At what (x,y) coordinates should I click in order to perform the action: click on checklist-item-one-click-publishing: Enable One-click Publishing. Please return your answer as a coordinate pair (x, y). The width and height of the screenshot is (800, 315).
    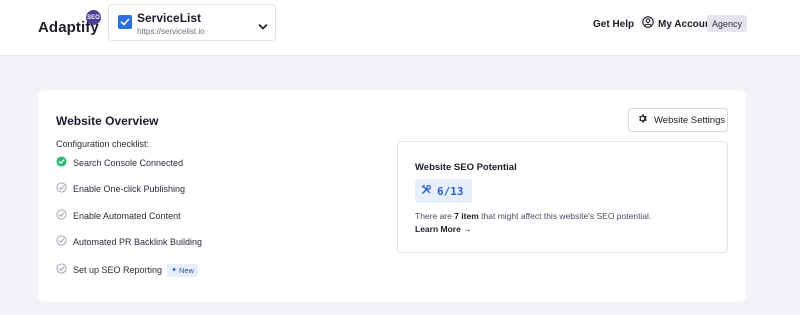
    Looking at the image, I should click on (120, 189).